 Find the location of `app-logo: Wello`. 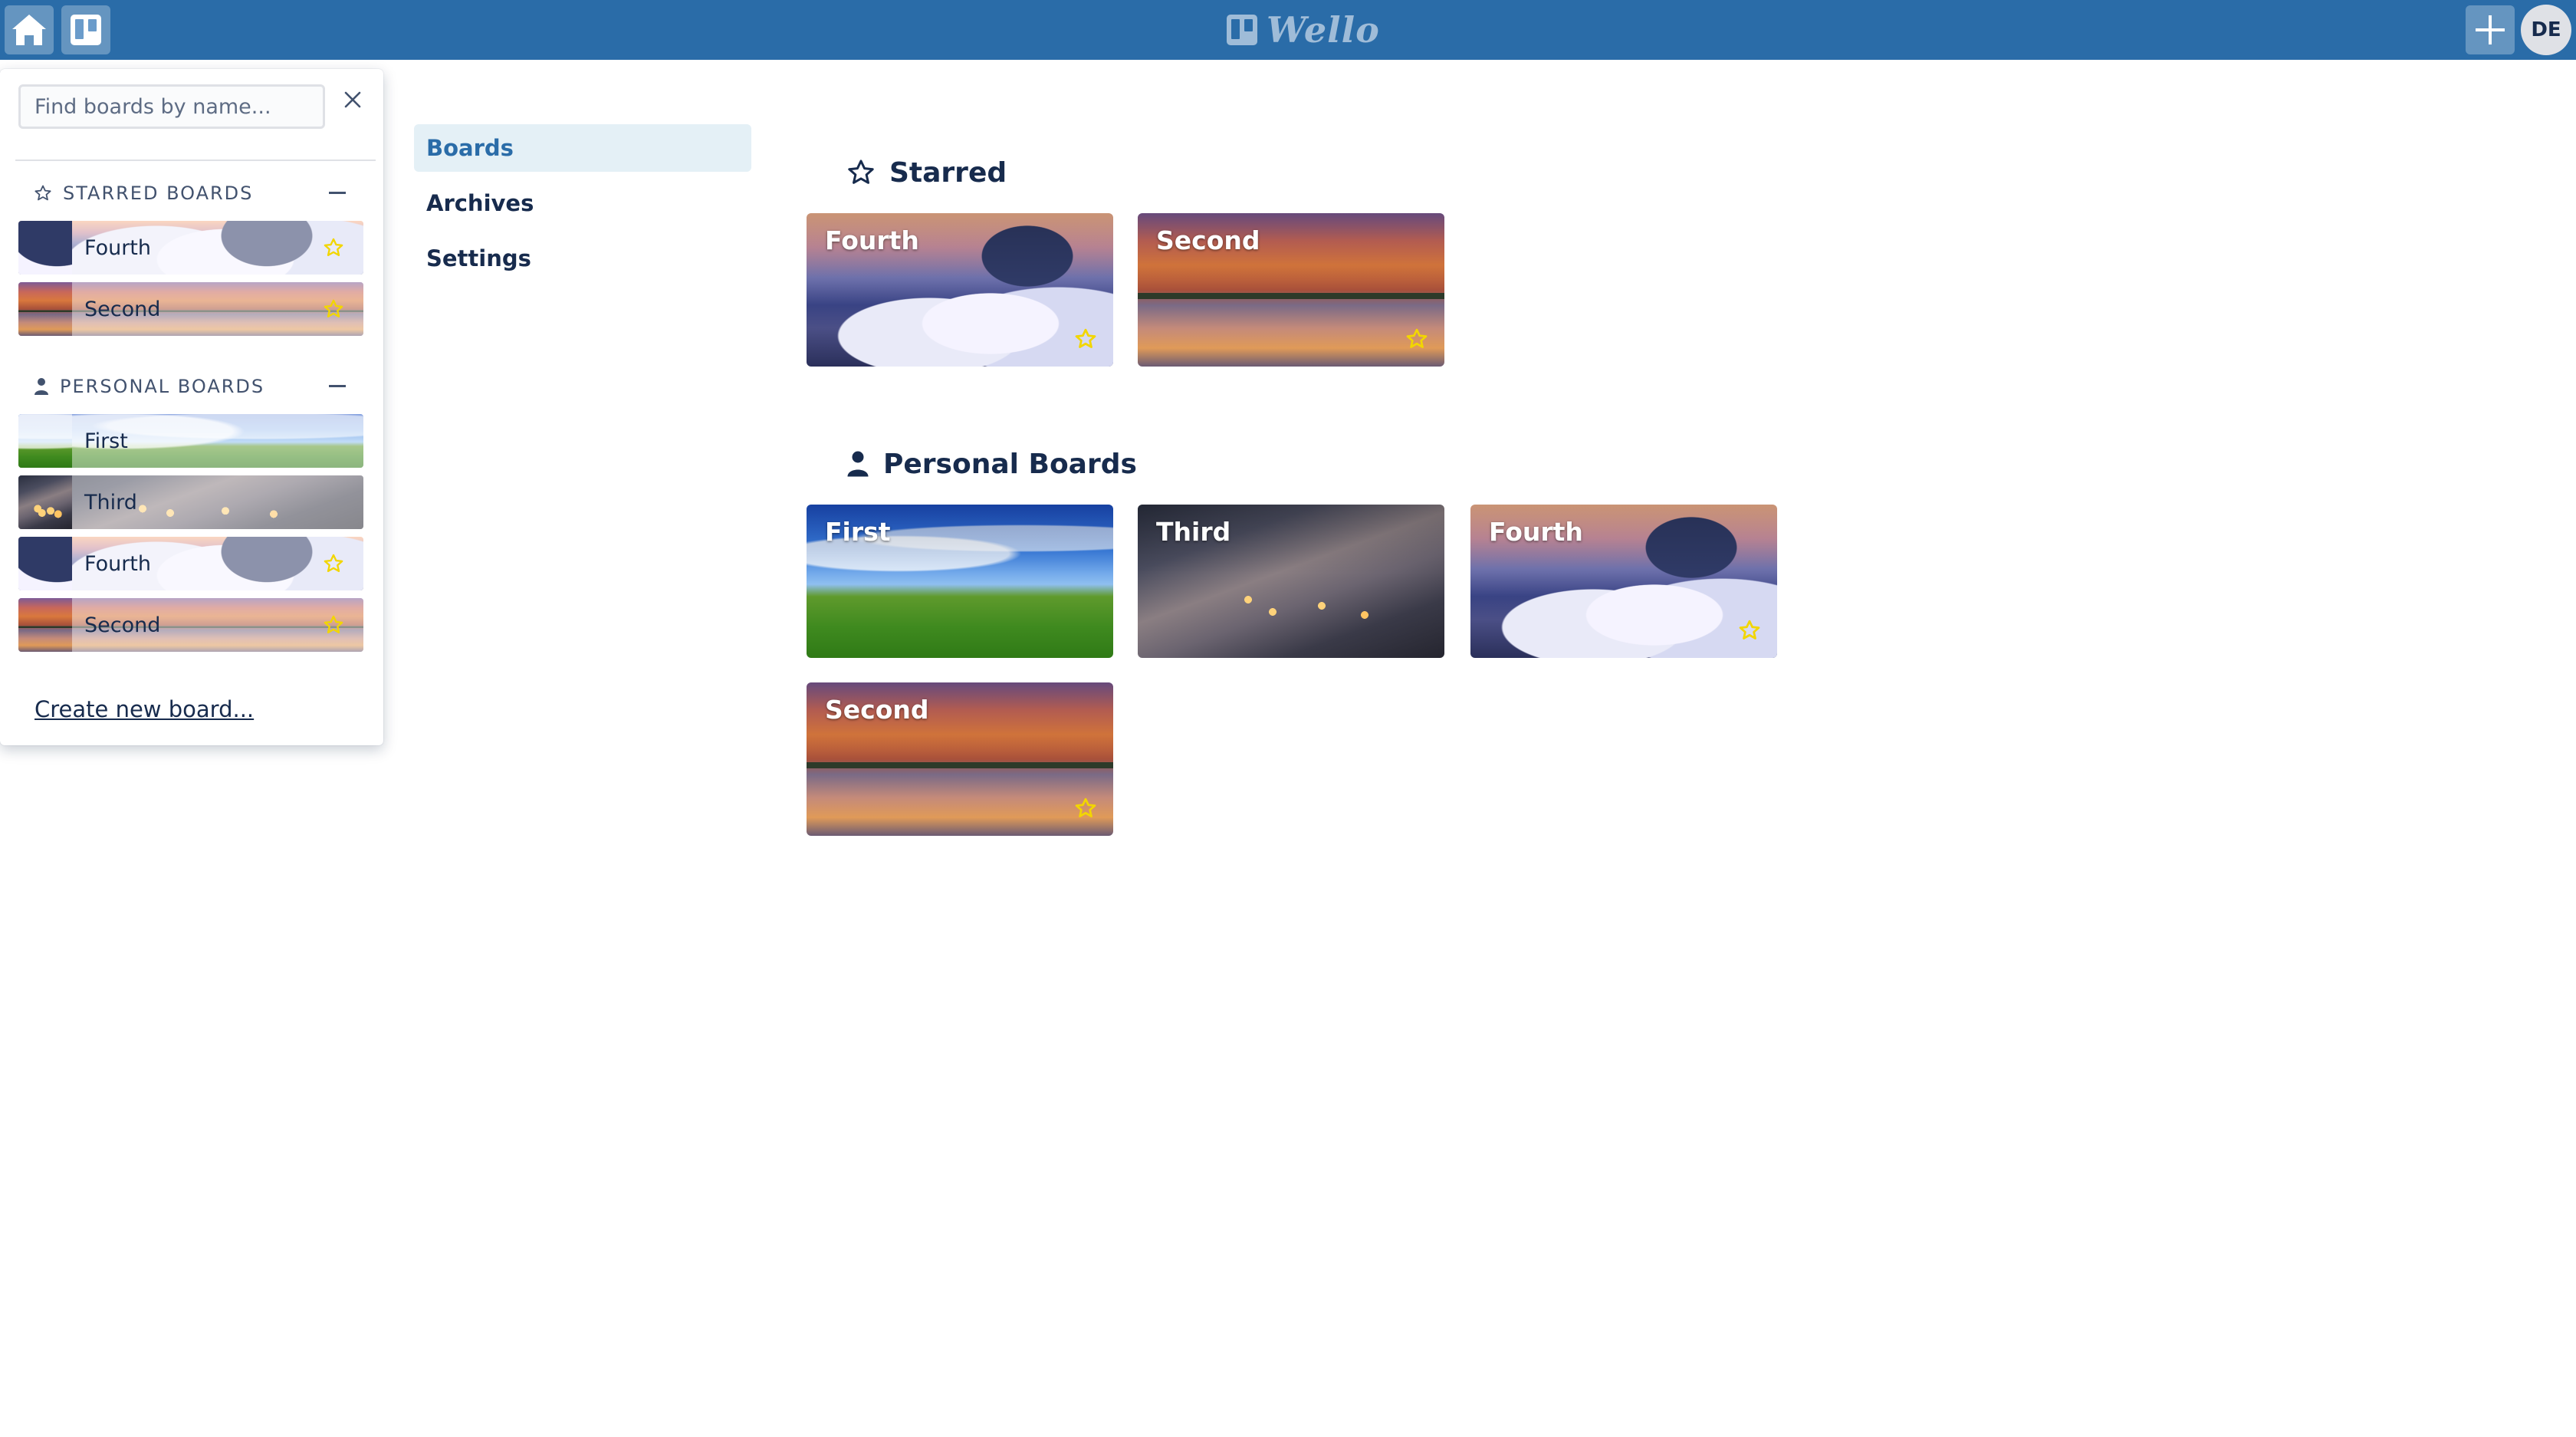

app-logo: Wello is located at coordinates (1303, 30).